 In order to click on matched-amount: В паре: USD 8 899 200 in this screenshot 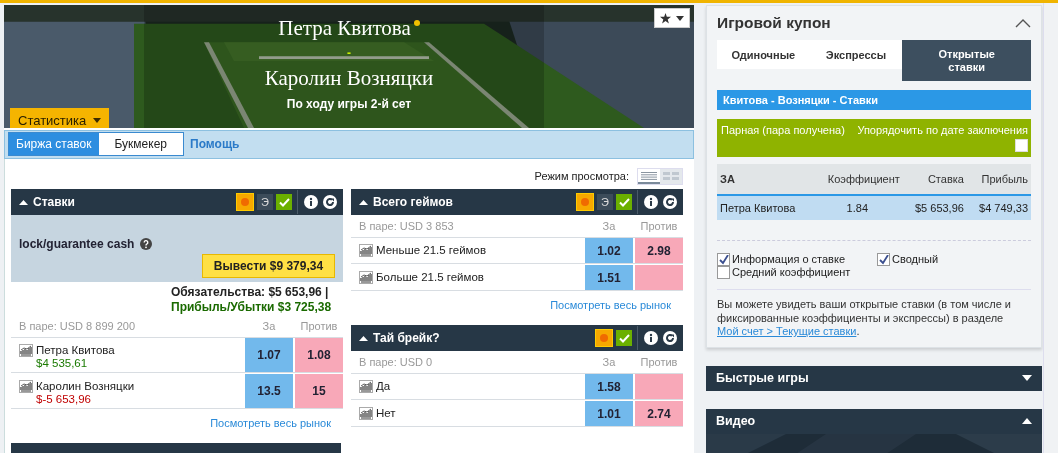, I will do `click(77, 326)`.